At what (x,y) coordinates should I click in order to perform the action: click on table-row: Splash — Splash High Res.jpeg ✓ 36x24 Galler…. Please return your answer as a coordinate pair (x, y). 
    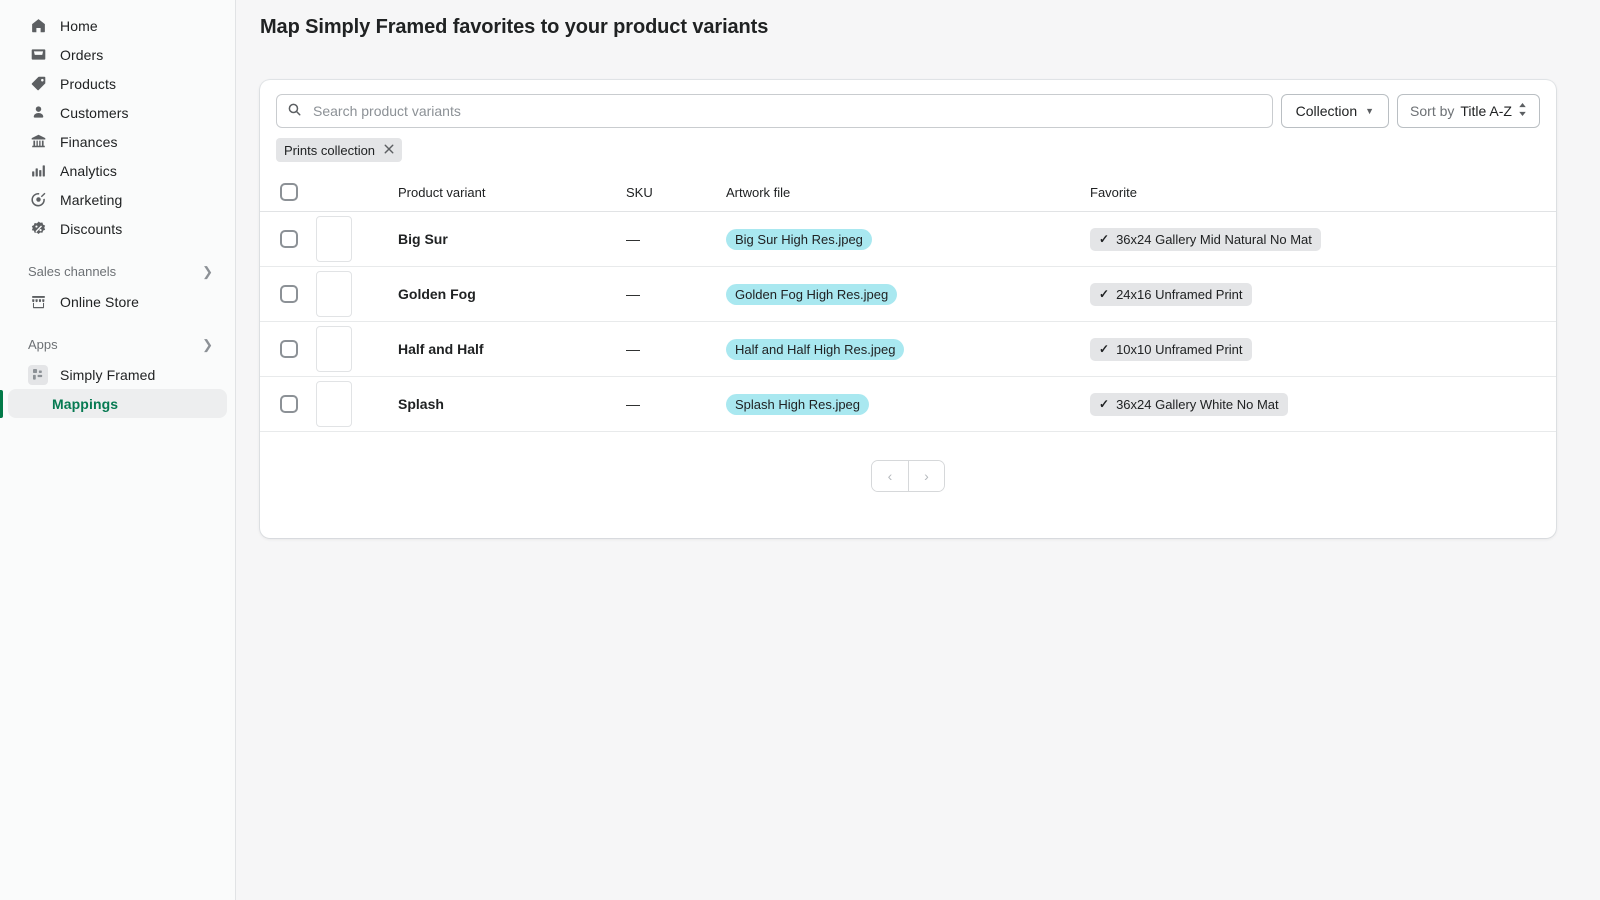
    Looking at the image, I should click on (908, 404).